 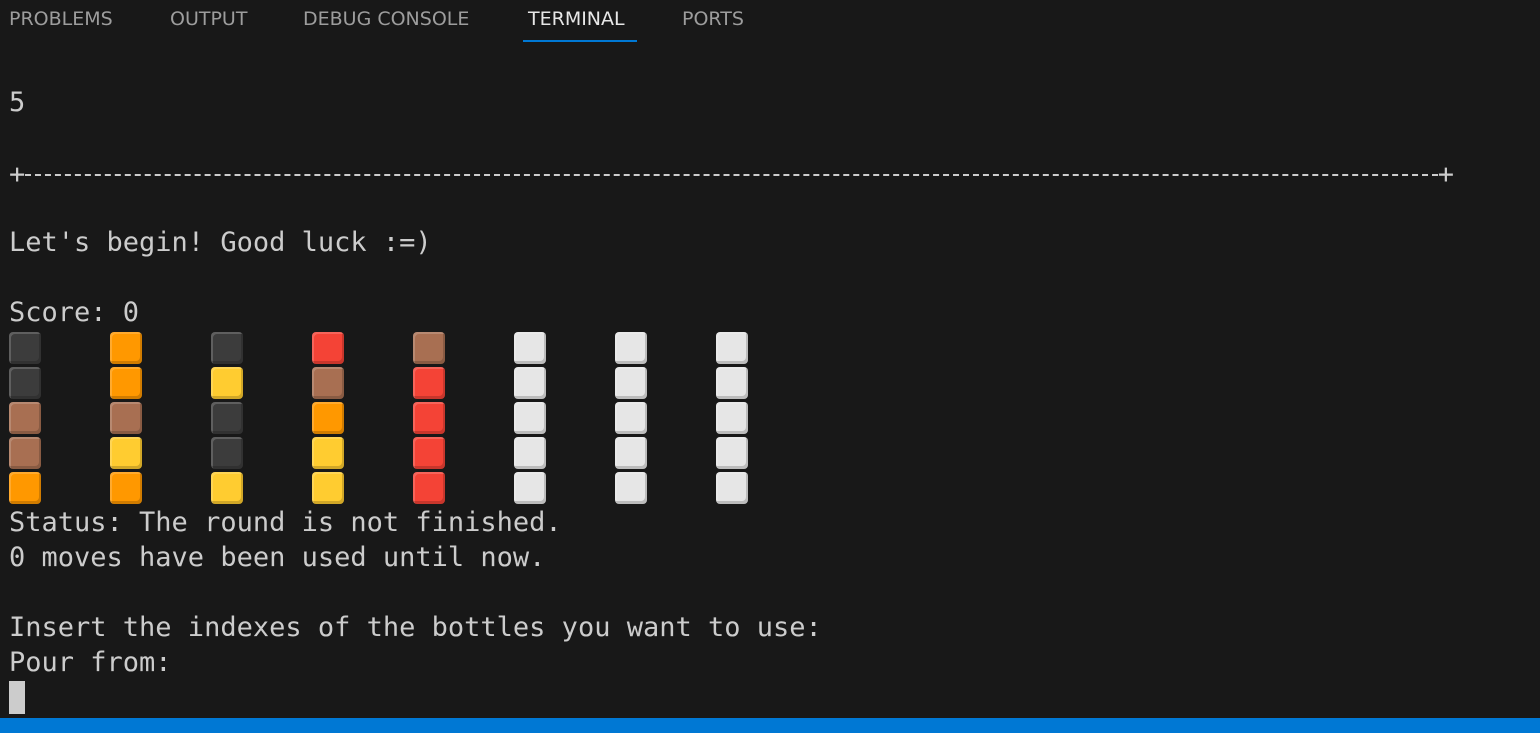 I want to click on bottle-3-block-4-black, so click(x=227, y=453).